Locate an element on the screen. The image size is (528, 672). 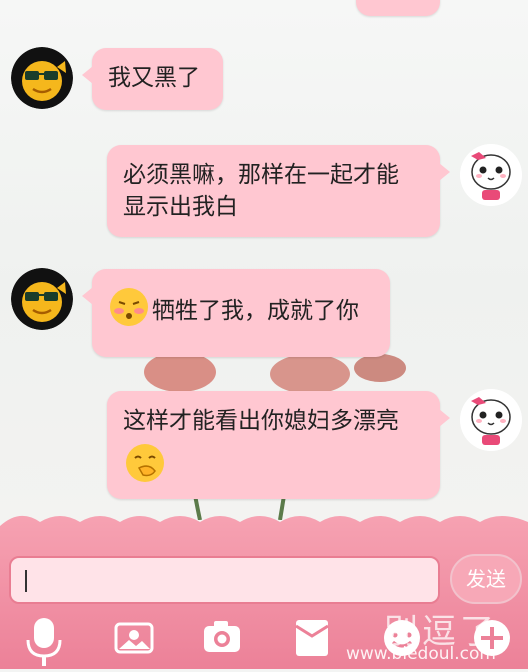
emoji-icon is located at coordinates (402, 638).